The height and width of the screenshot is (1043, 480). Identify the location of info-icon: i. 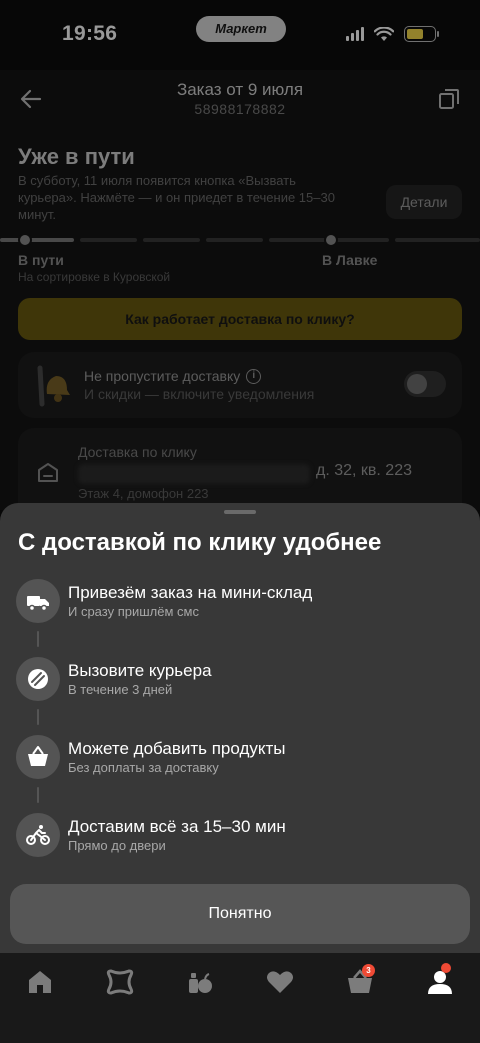
(254, 376).